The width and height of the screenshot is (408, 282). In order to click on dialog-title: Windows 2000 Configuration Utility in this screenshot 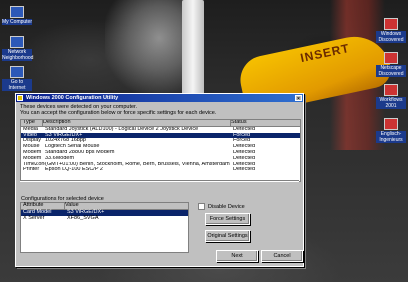, I will do `click(72, 98)`.